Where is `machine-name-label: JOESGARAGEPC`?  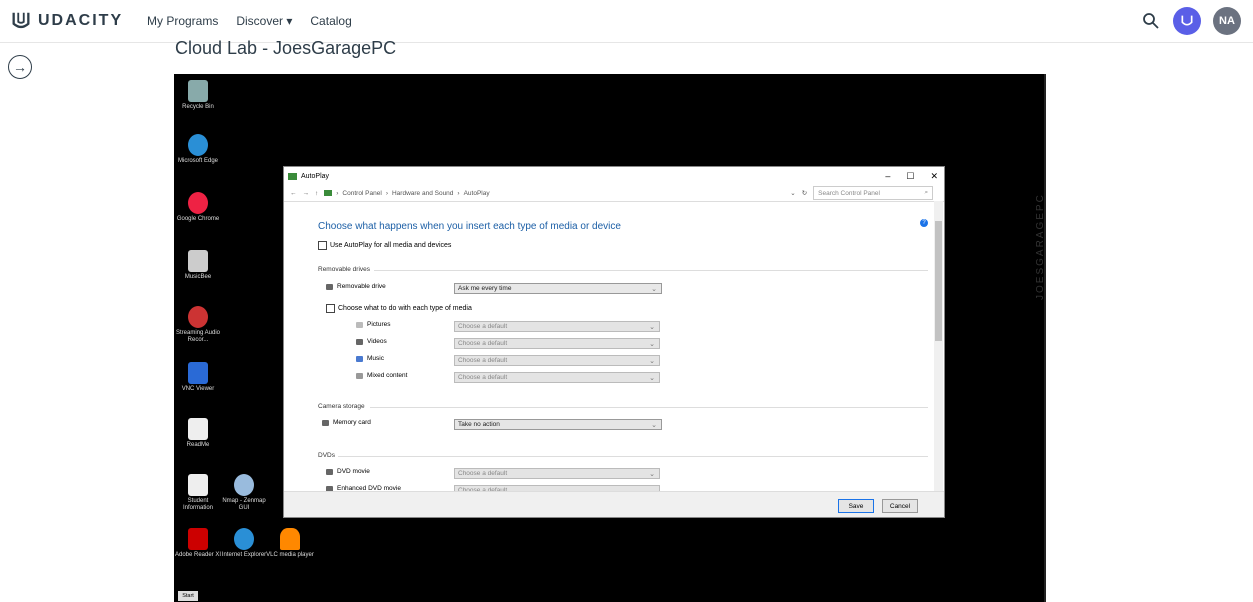
machine-name-label: JOESGARAGEPC is located at coordinates (1040, 246).